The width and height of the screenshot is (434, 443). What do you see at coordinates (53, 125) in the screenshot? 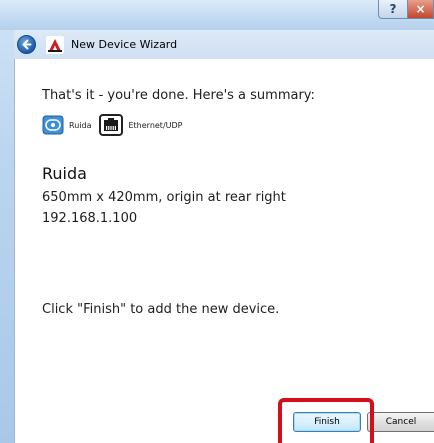
I see `ruida-controller-icon` at bounding box center [53, 125].